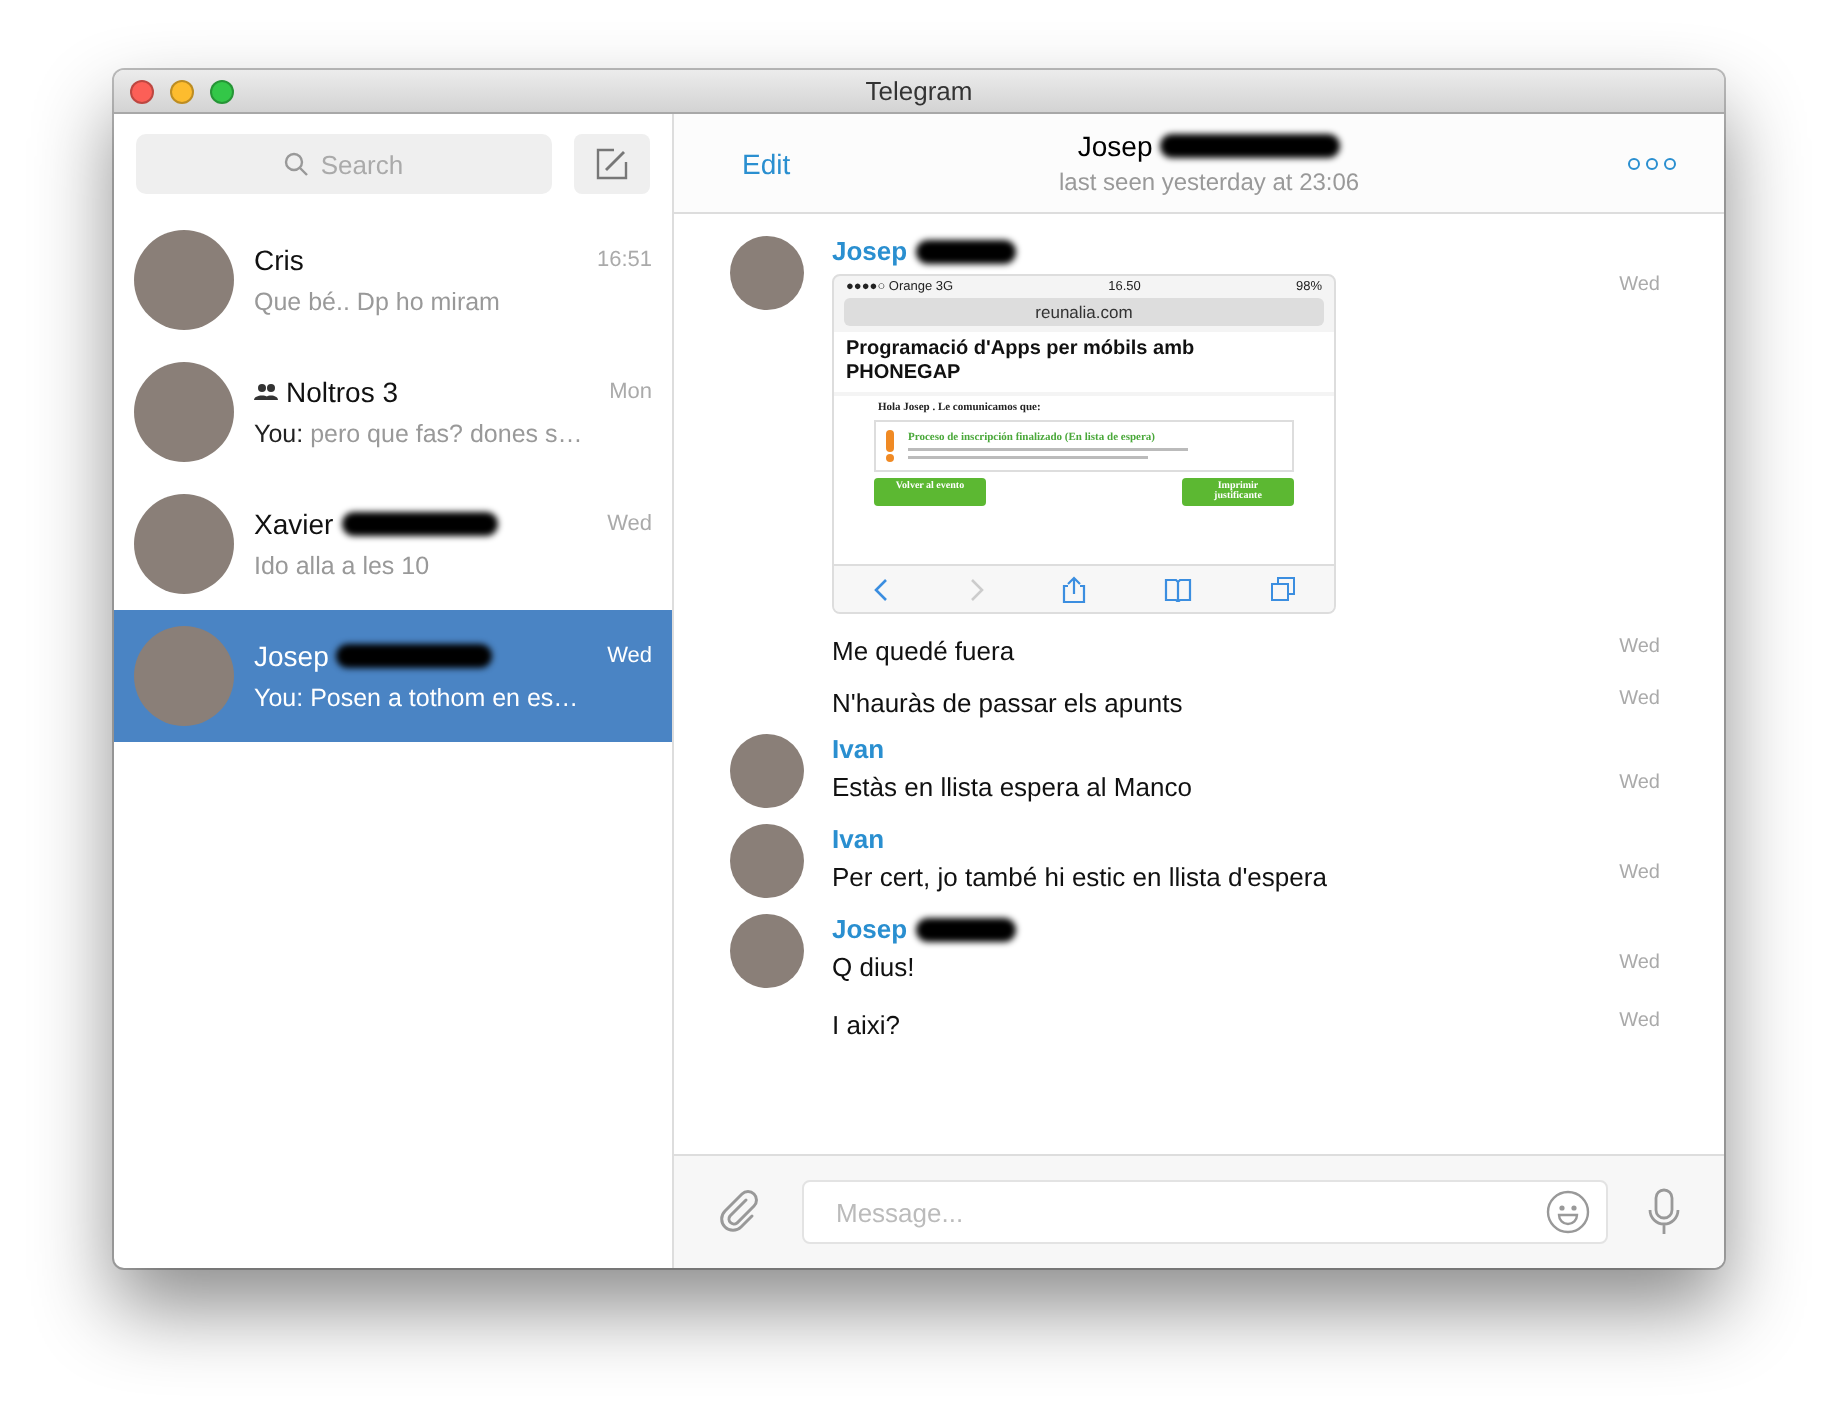  What do you see at coordinates (630, 392) in the screenshot?
I see `chat-time: Mon` at bounding box center [630, 392].